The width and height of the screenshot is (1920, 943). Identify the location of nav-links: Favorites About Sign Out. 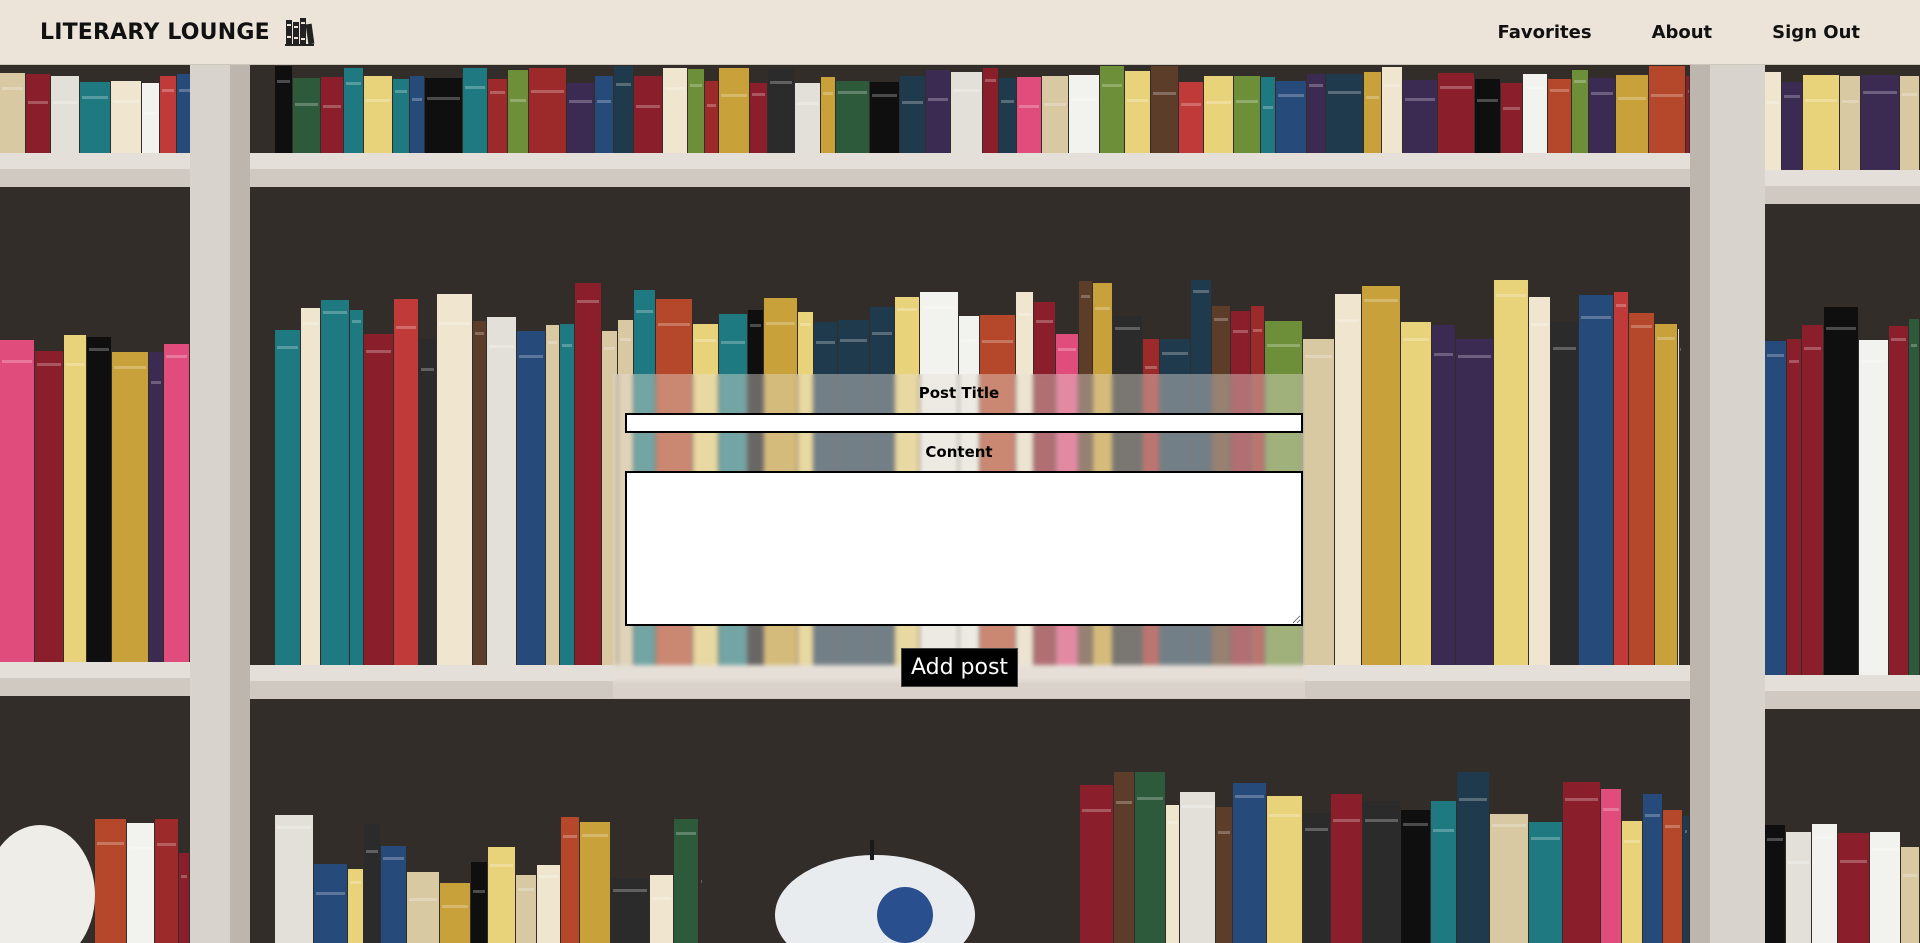
(1679, 32).